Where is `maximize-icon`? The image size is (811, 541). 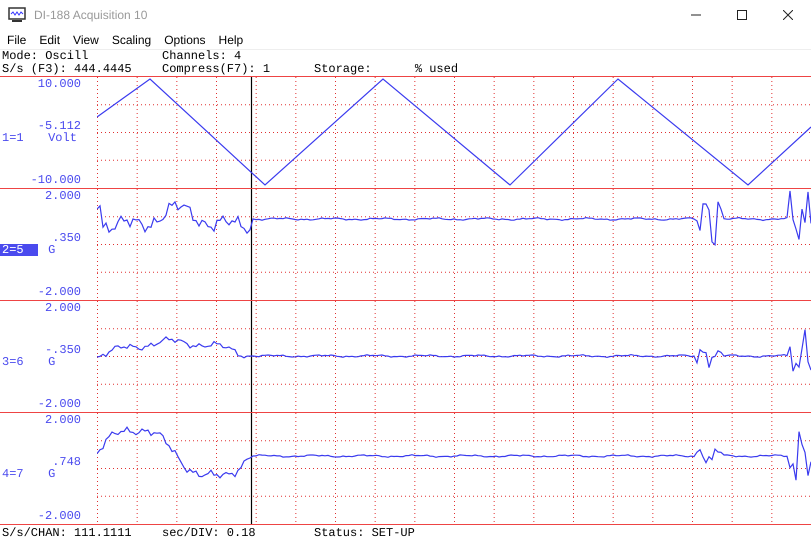
maximize-icon is located at coordinates (742, 15).